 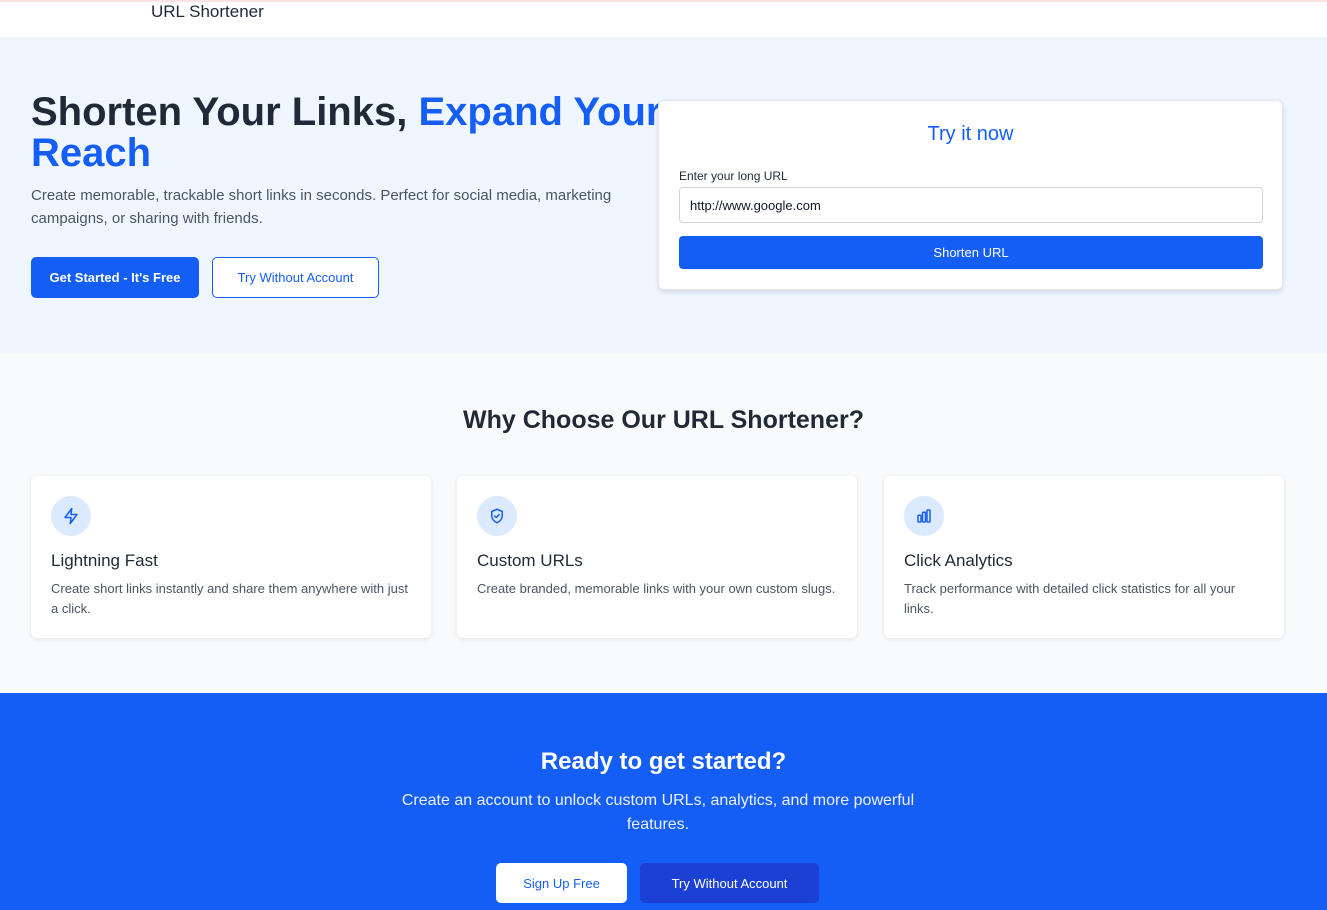 What do you see at coordinates (958, 560) in the screenshot?
I see `feature-title: Click Analytics` at bounding box center [958, 560].